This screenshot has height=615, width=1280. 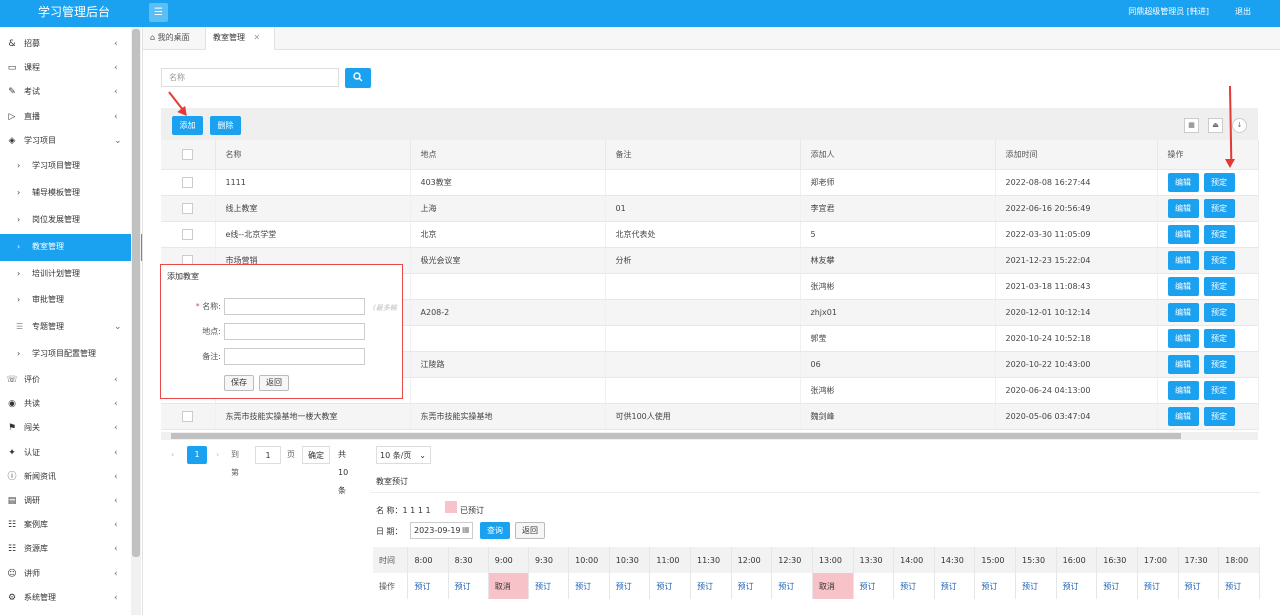 I want to click on sidebar-subitem-tutor-template: › 辅导模板管理, so click(x=71, y=193).